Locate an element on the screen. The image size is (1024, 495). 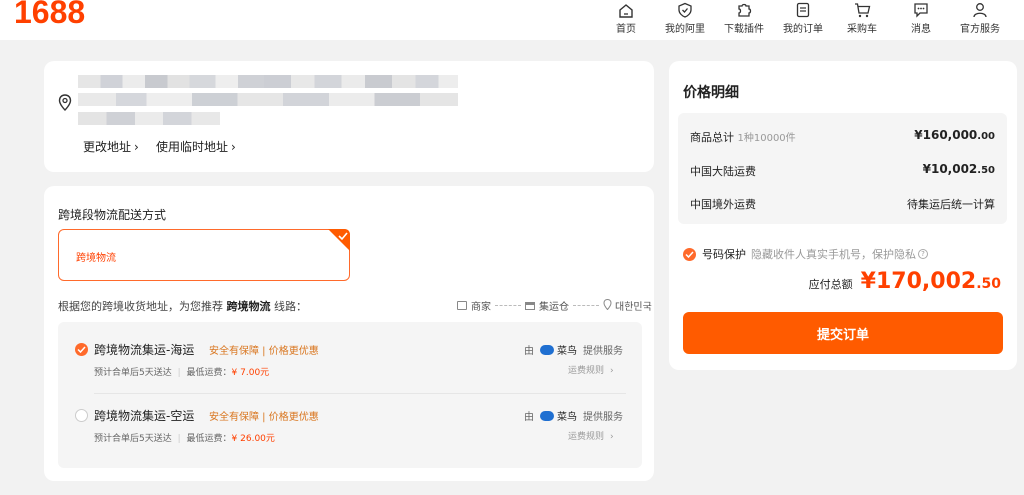
goods-count: 1种10000件 is located at coordinates (766, 138).